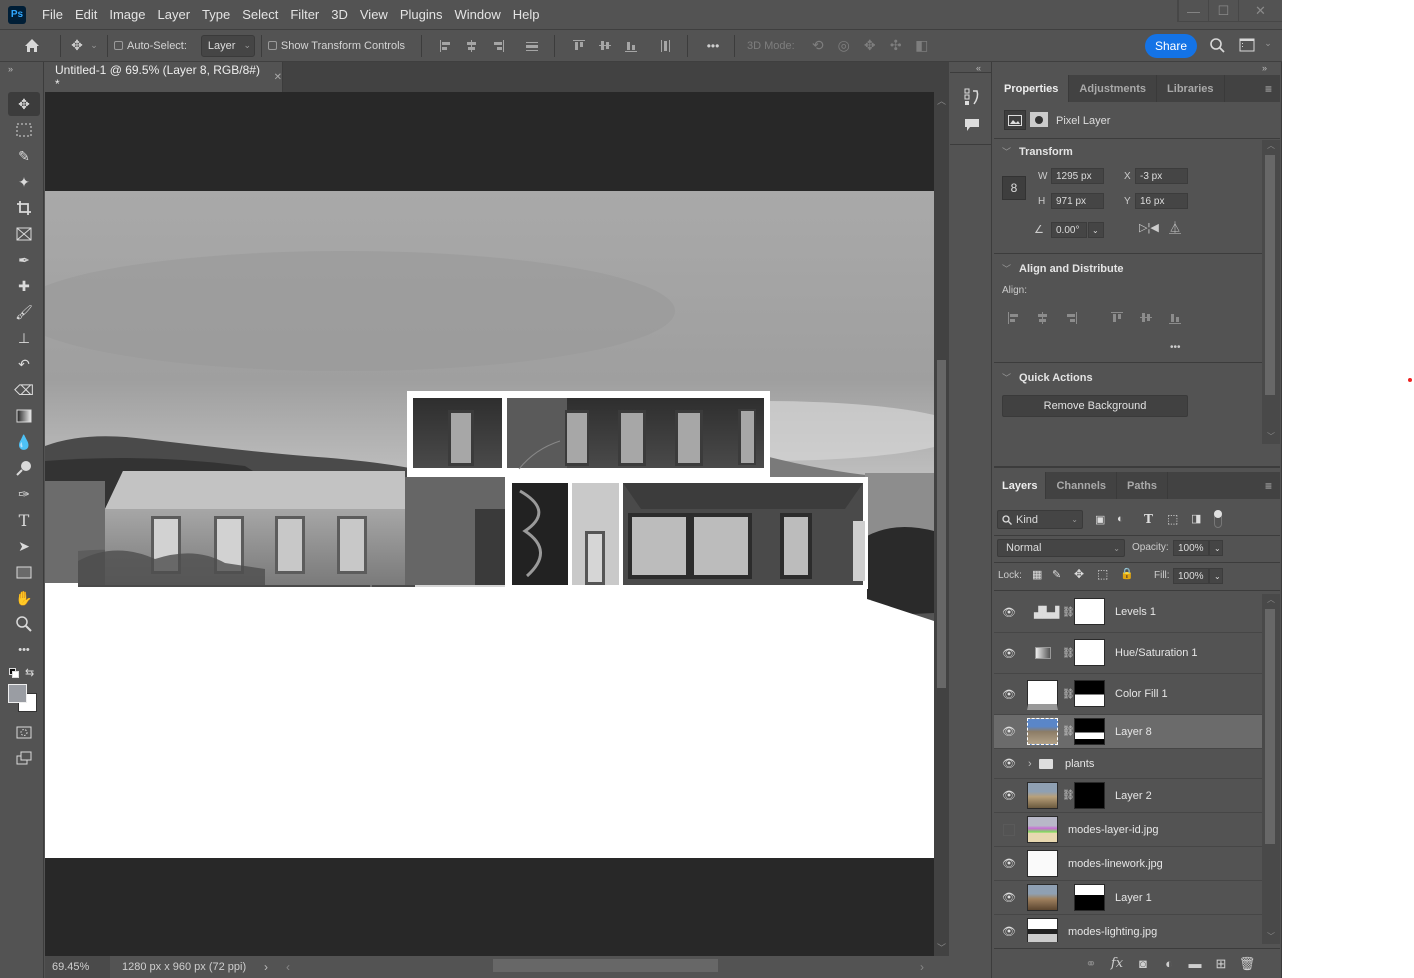 This screenshot has width=1414, height=978. I want to click on pen-tool-icon: ✑, so click(24, 494).